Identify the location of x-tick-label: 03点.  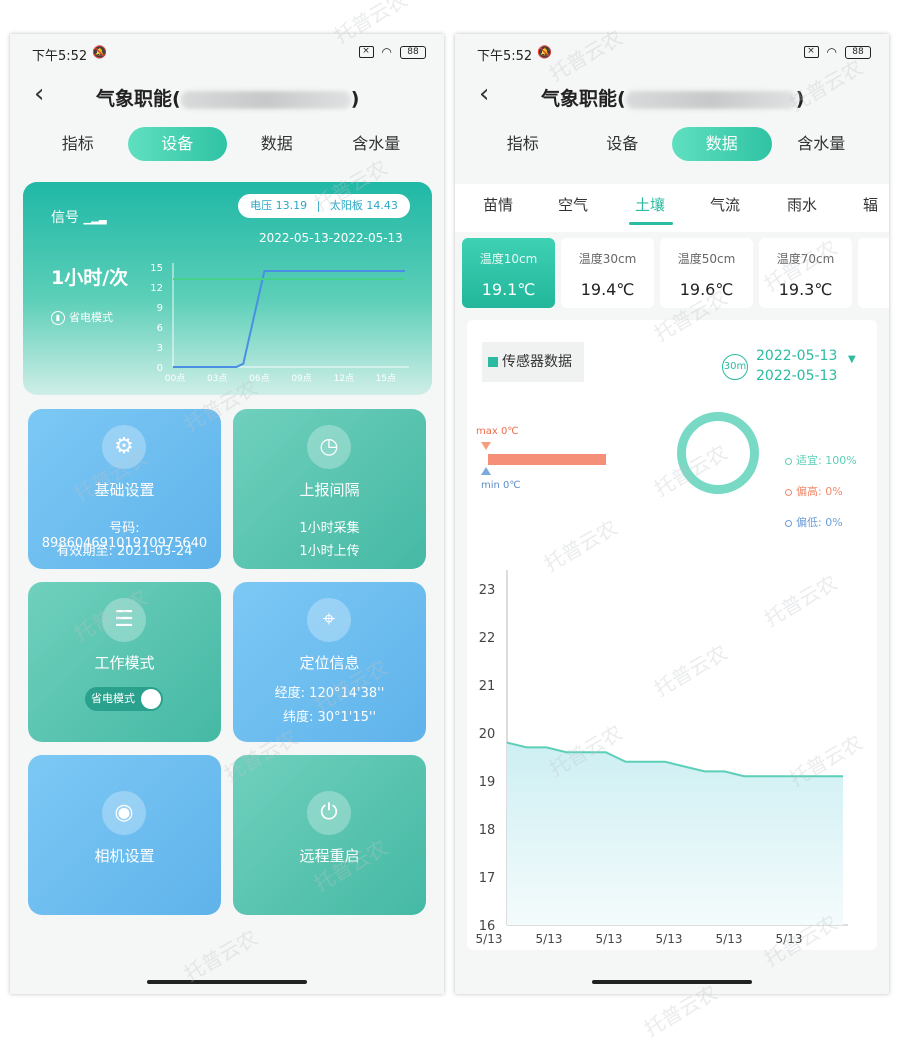
(217, 378).